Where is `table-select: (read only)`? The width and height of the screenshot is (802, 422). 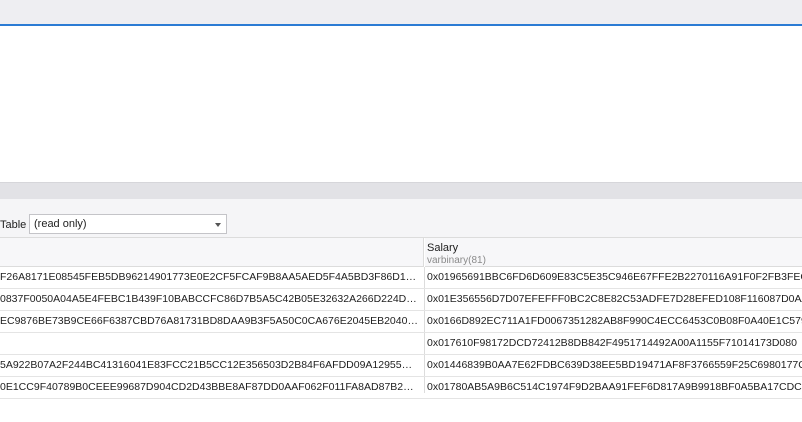 table-select: (read only) is located at coordinates (128, 224).